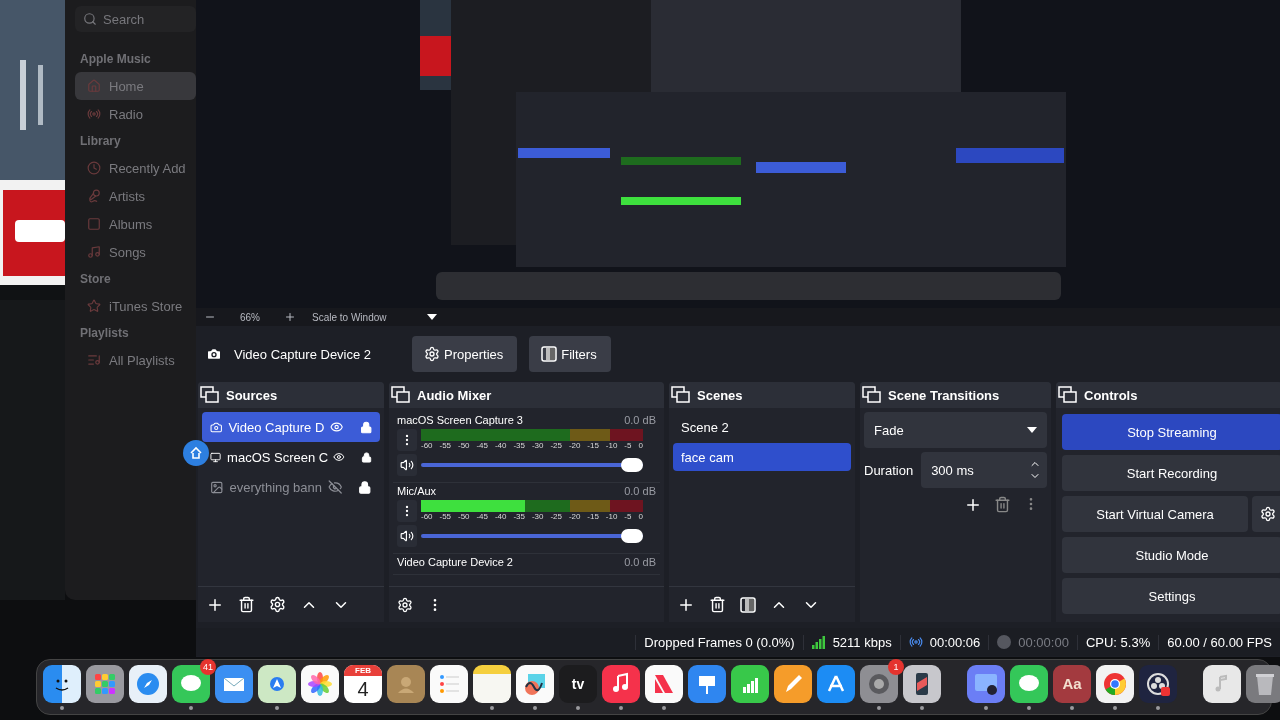  What do you see at coordinates (291, 427) in the screenshot?
I see `source-item: Video Capture D` at bounding box center [291, 427].